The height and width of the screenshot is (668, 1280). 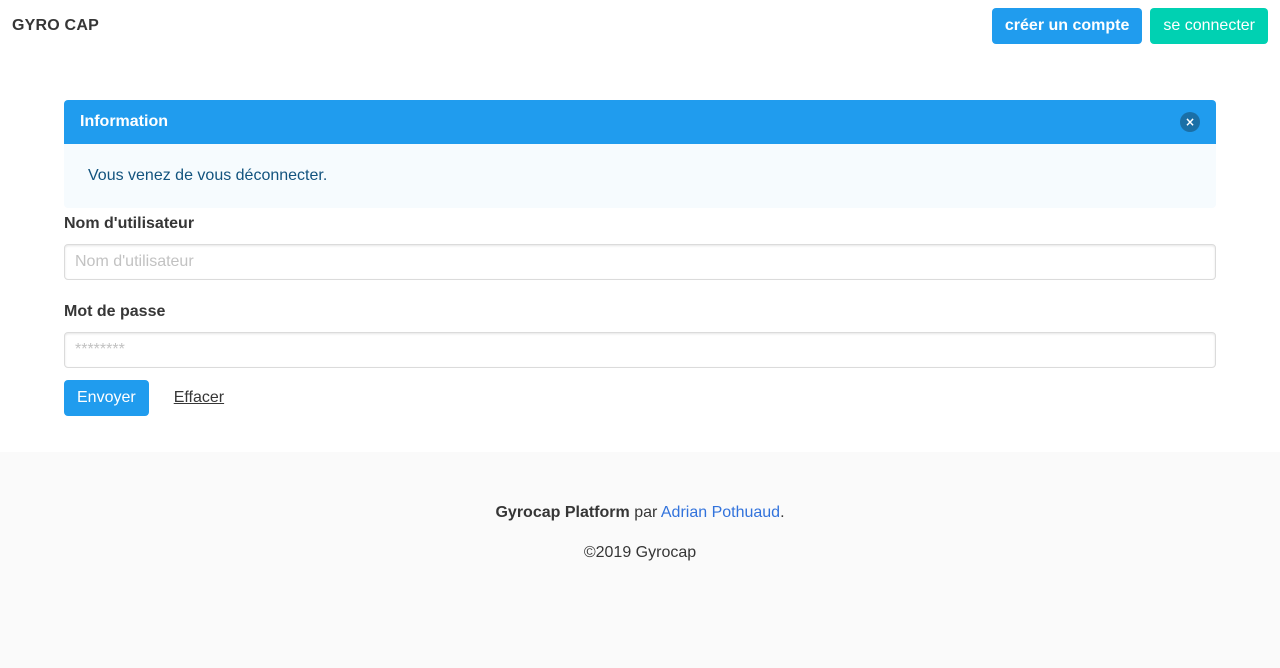 What do you see at coordinates (55, 26) in the screenshot?
I see `brand-logo: GYRO CAP` at bounding box center [55, 26].